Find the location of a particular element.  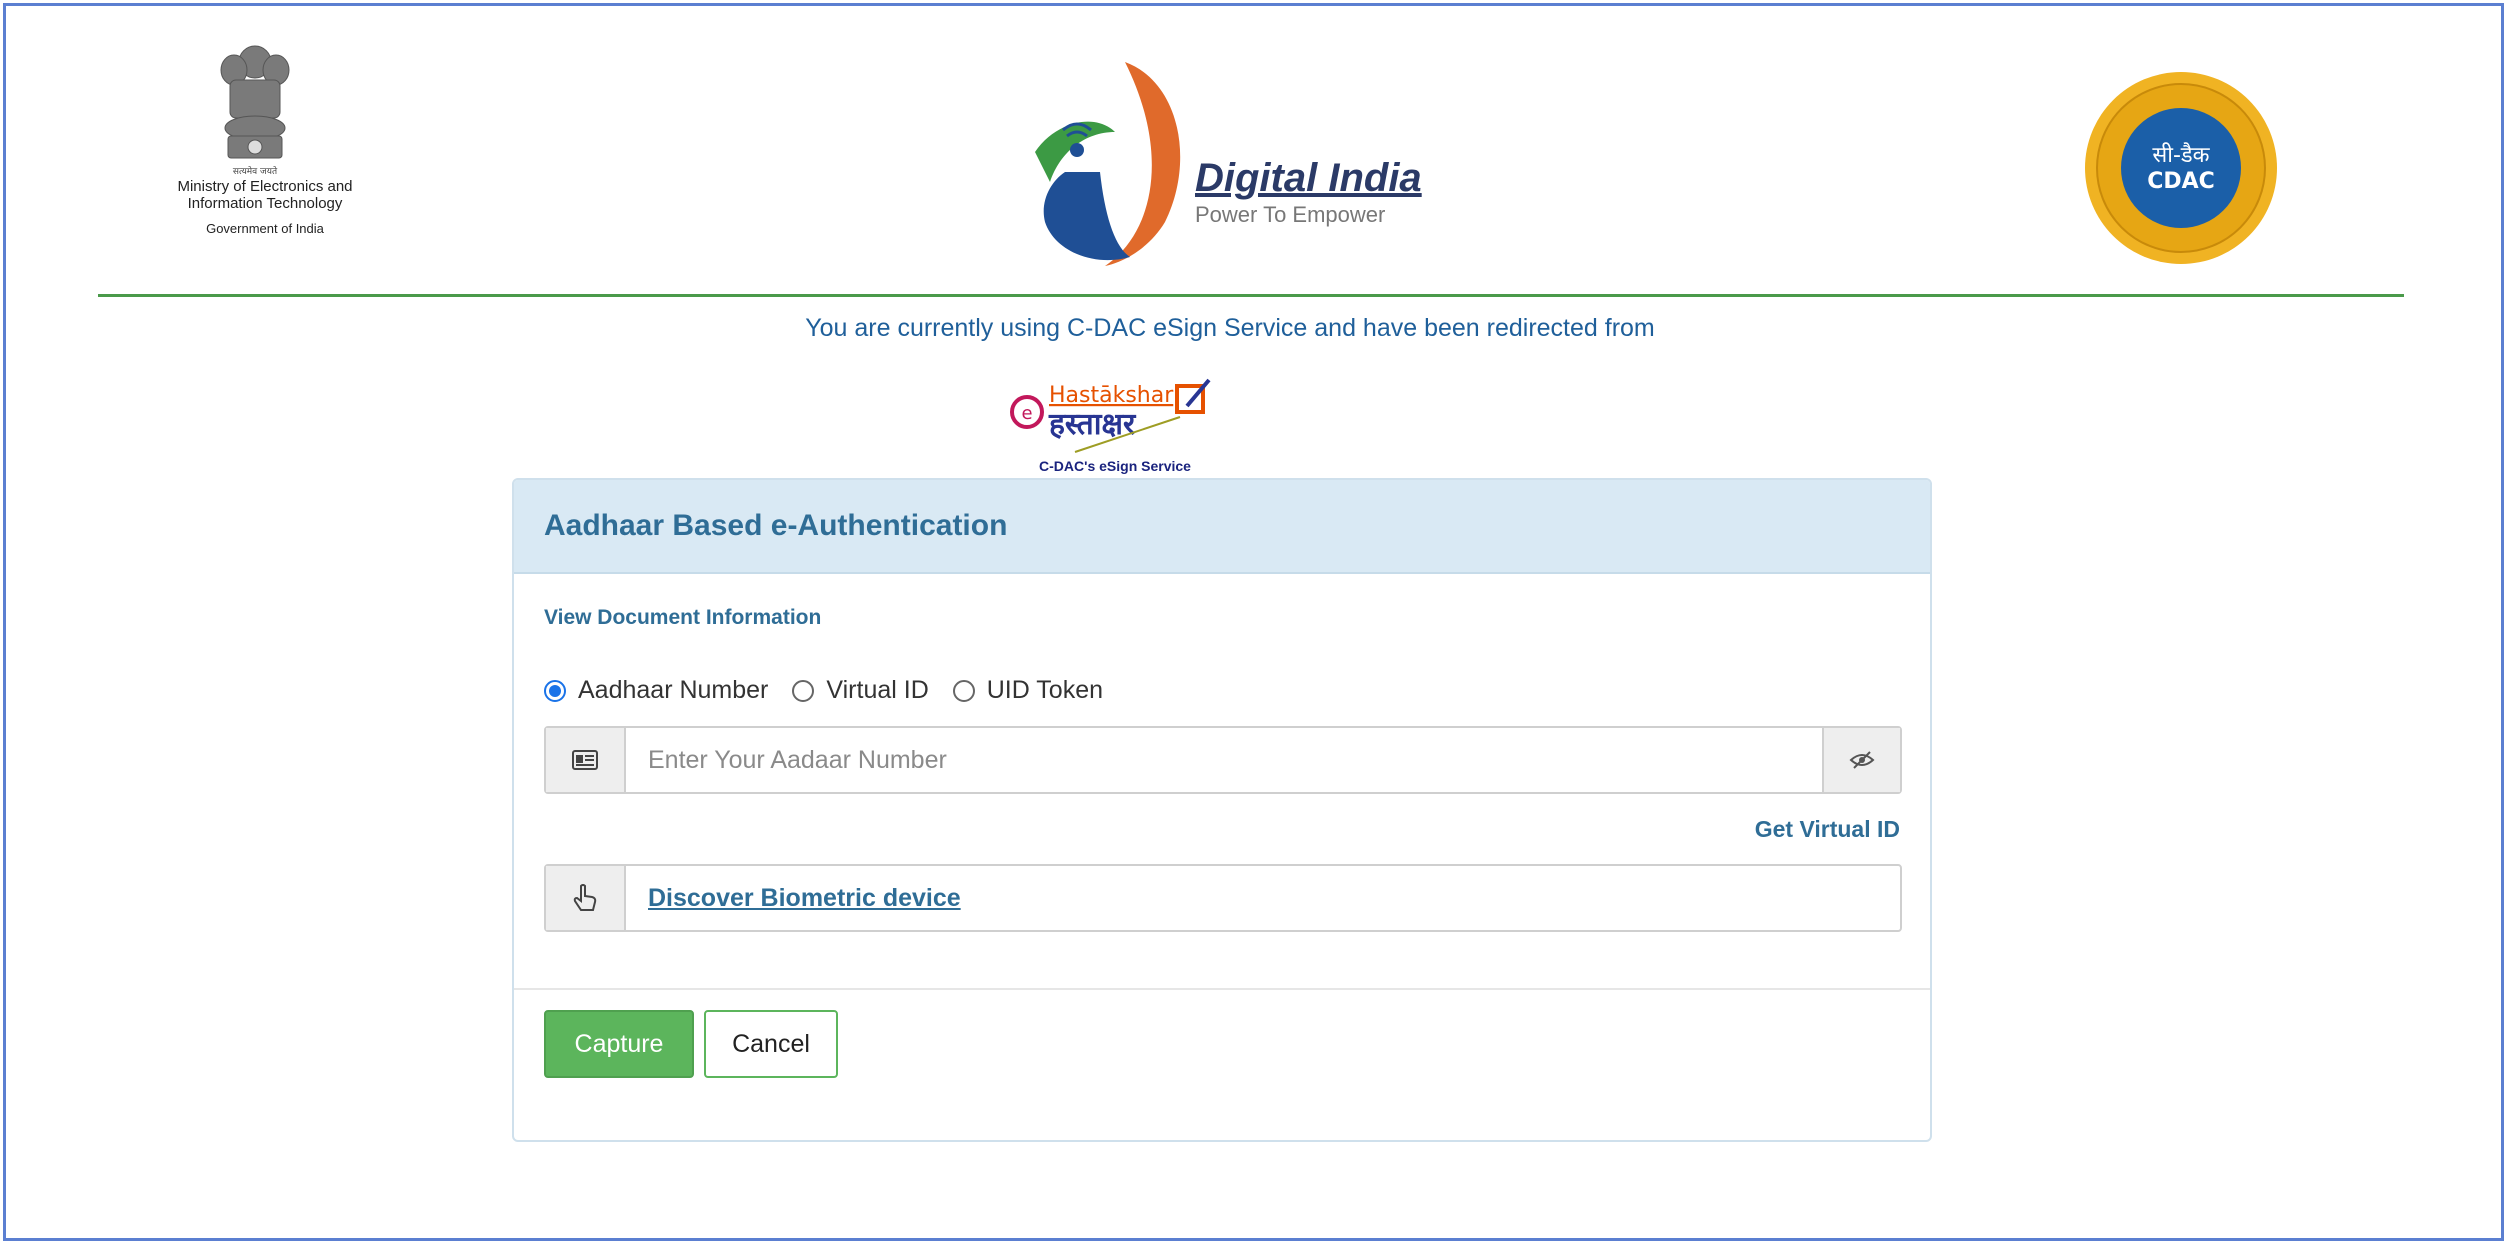

cdac-hindi-text: सी-डैक is located at coordinates (2181, 155).